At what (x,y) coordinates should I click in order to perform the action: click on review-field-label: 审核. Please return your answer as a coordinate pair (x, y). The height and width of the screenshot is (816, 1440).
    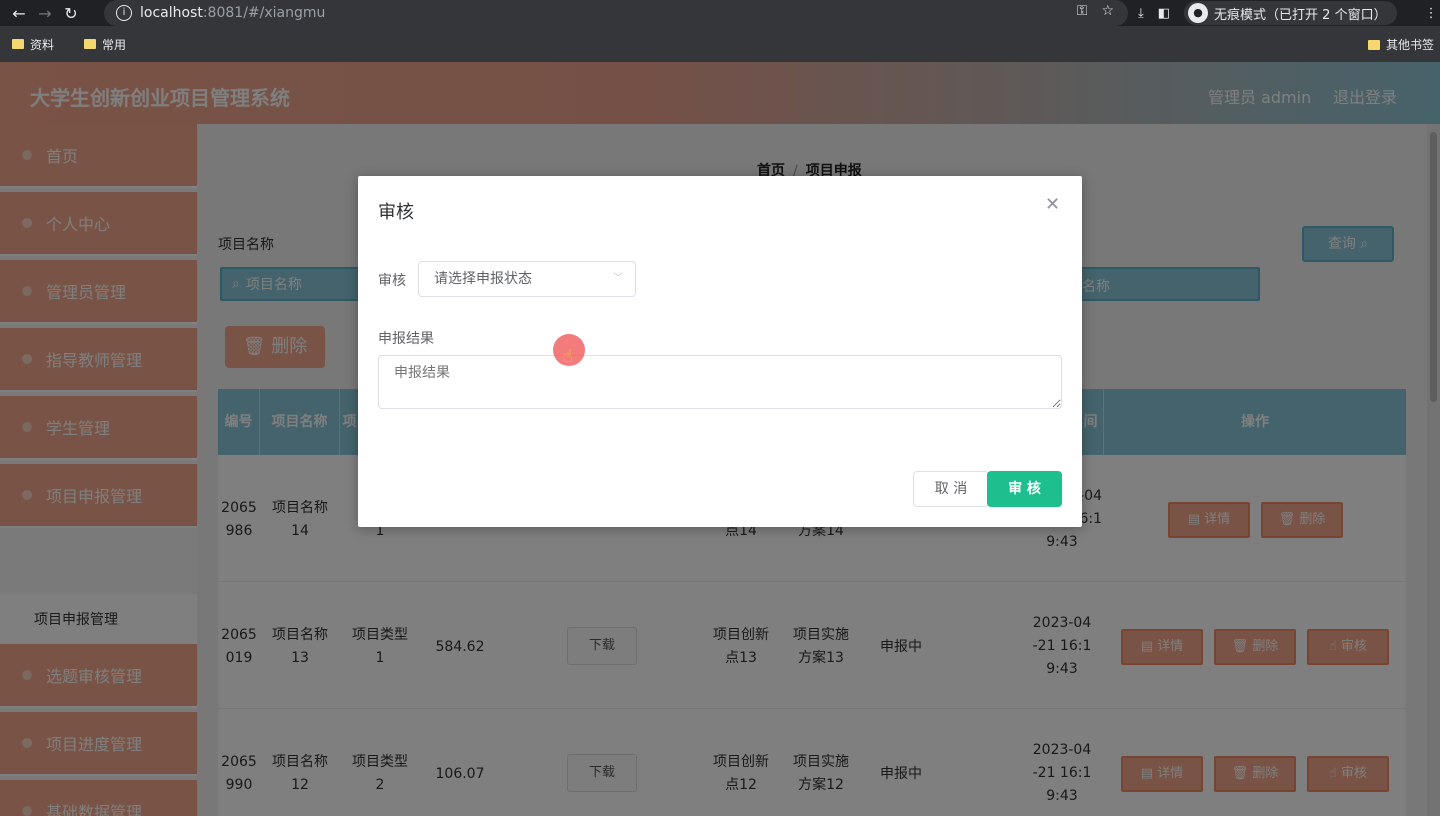
    Looking at the image, I should click on (392, 281).